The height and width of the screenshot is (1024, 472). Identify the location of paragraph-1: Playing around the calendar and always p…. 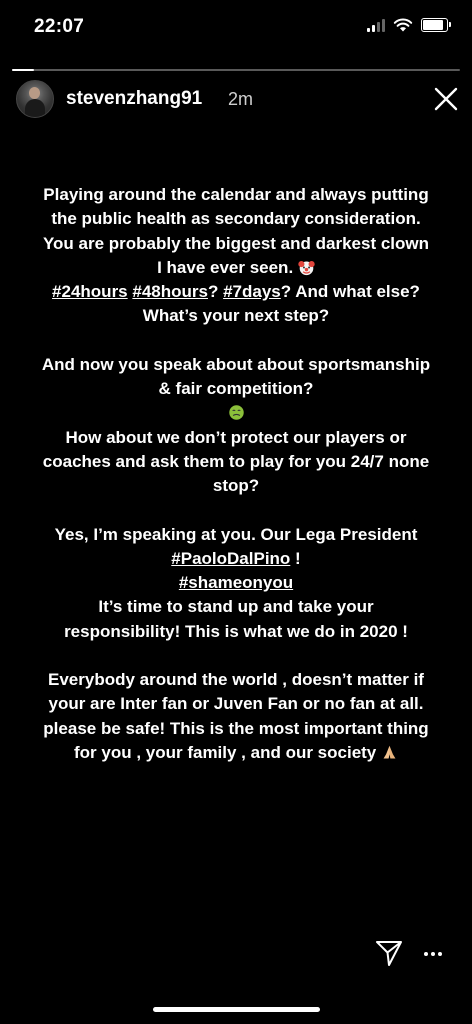
(236, 255).